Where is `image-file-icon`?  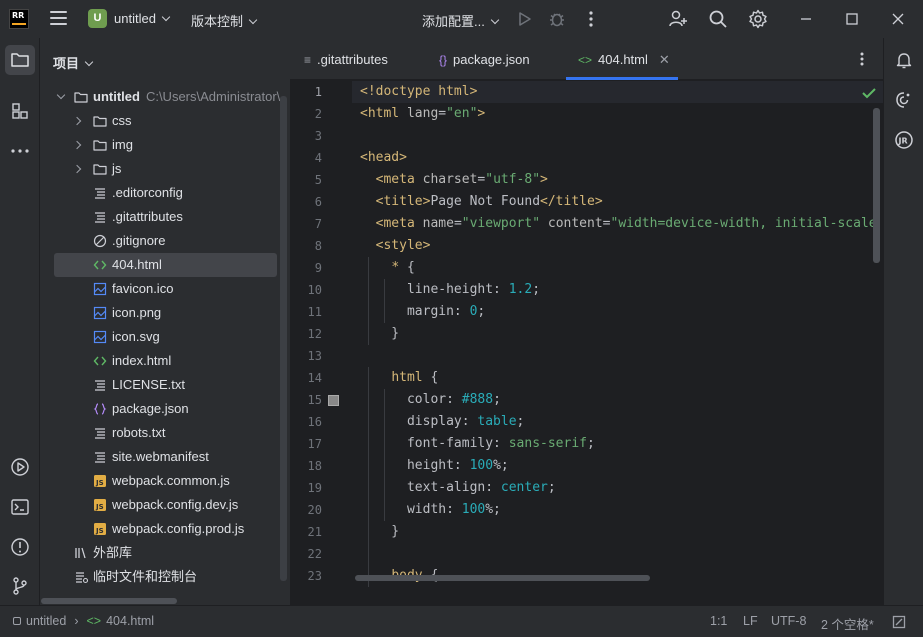 image-file-icon is located at coordinates (100, 337).